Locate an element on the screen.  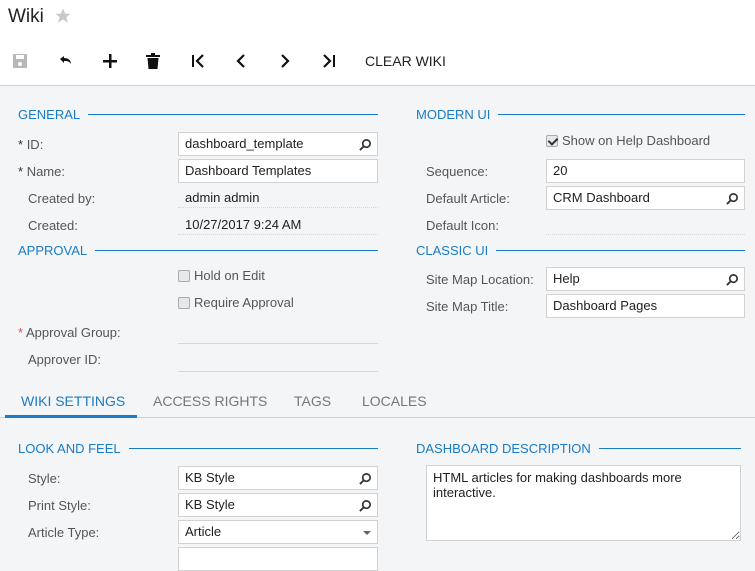
trash-icon is located at coordinates (153, 61).